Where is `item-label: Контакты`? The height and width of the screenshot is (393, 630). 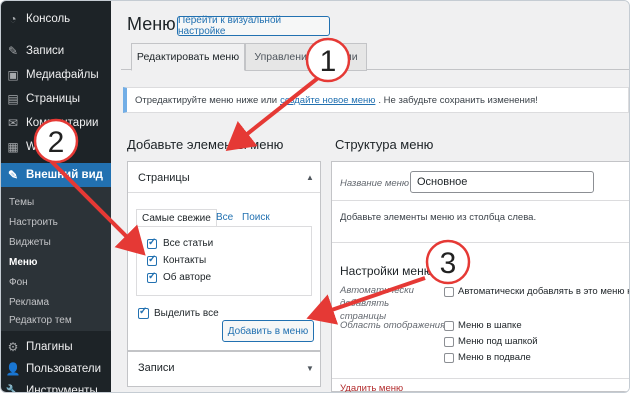
item-label: Контакты is located at coordinates (185, 260).